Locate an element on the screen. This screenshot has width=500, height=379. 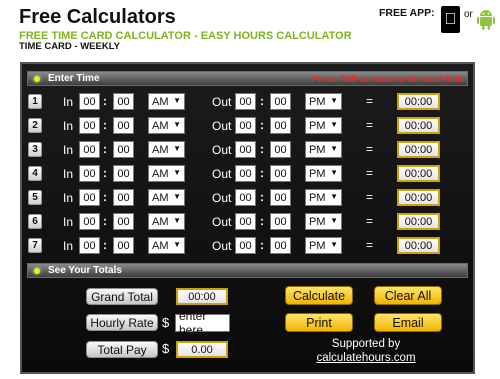
time-row: 3 In 00:00 AM ▼ Out 00:00 PM ▼ = 00:00 is located at coordinates (247, 150).